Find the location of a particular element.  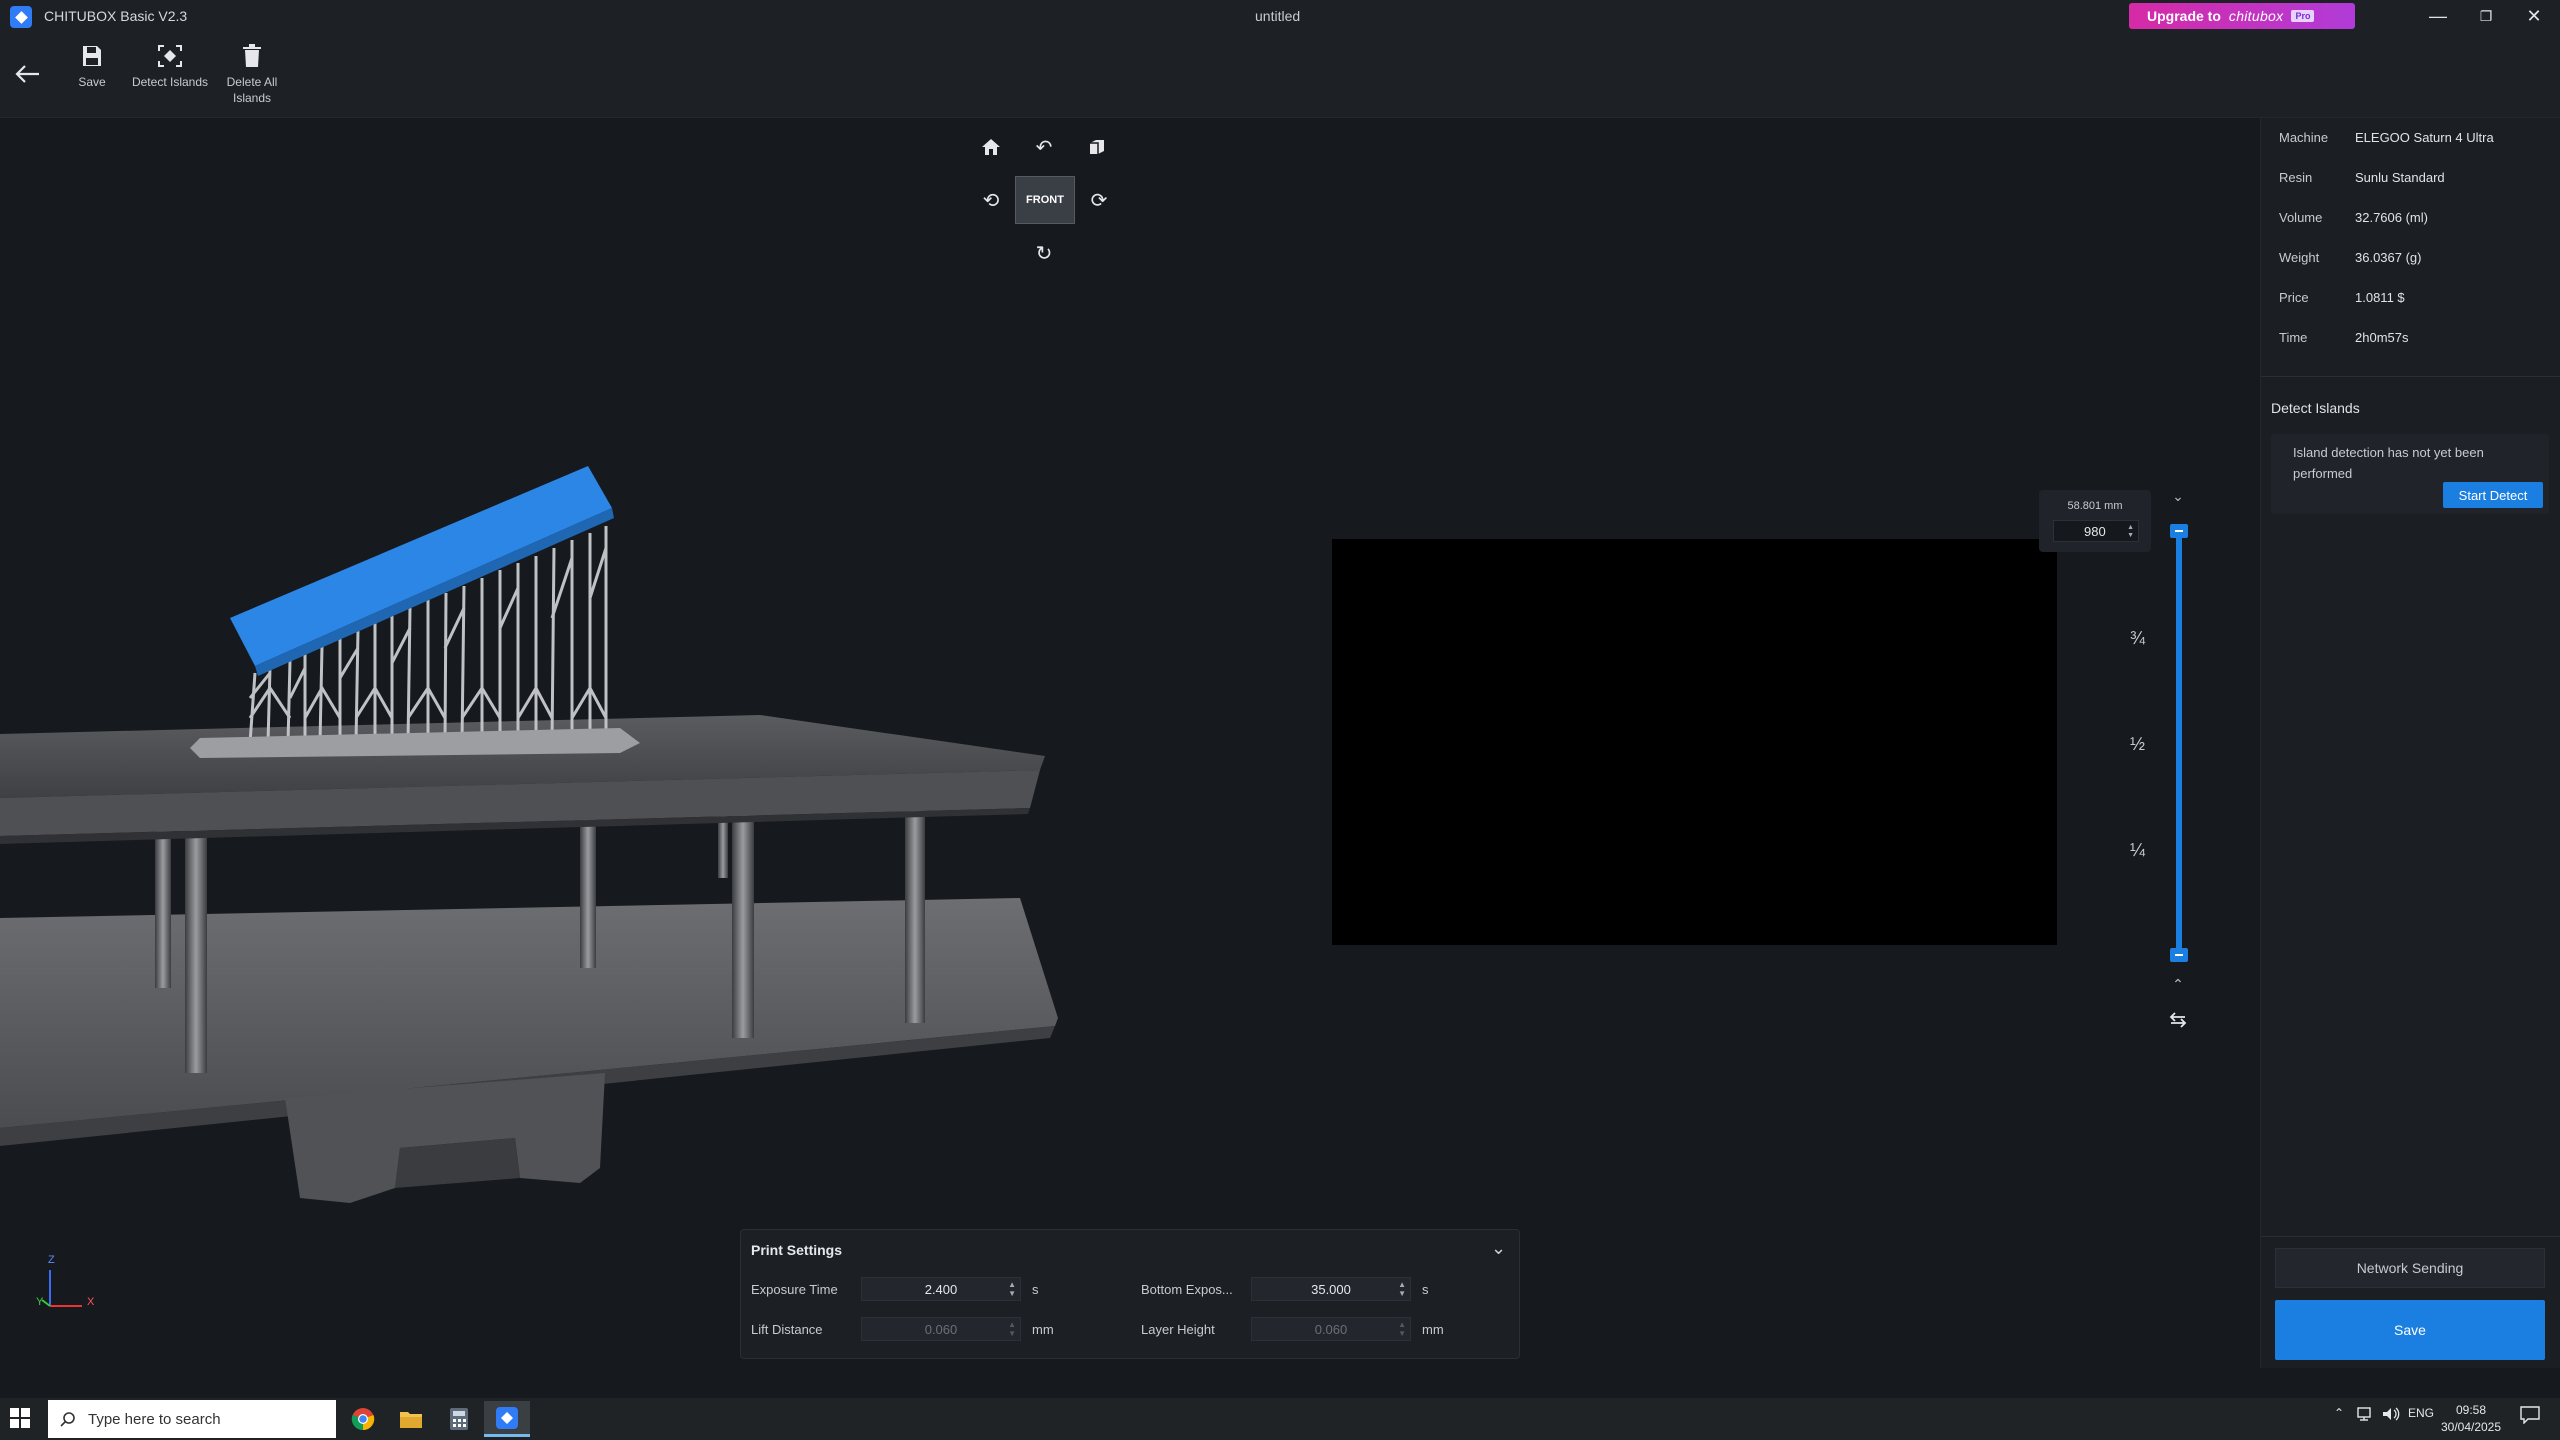

lift-spinner-icon: ▲ ▼ is located at coordinates (1012, 1329).